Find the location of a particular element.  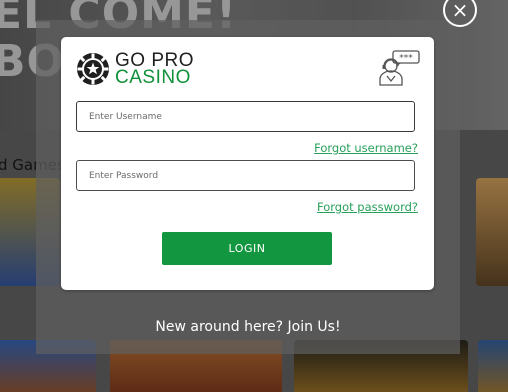

join-us-link: New around here? Join Us! is located at coordinates (248, 327).